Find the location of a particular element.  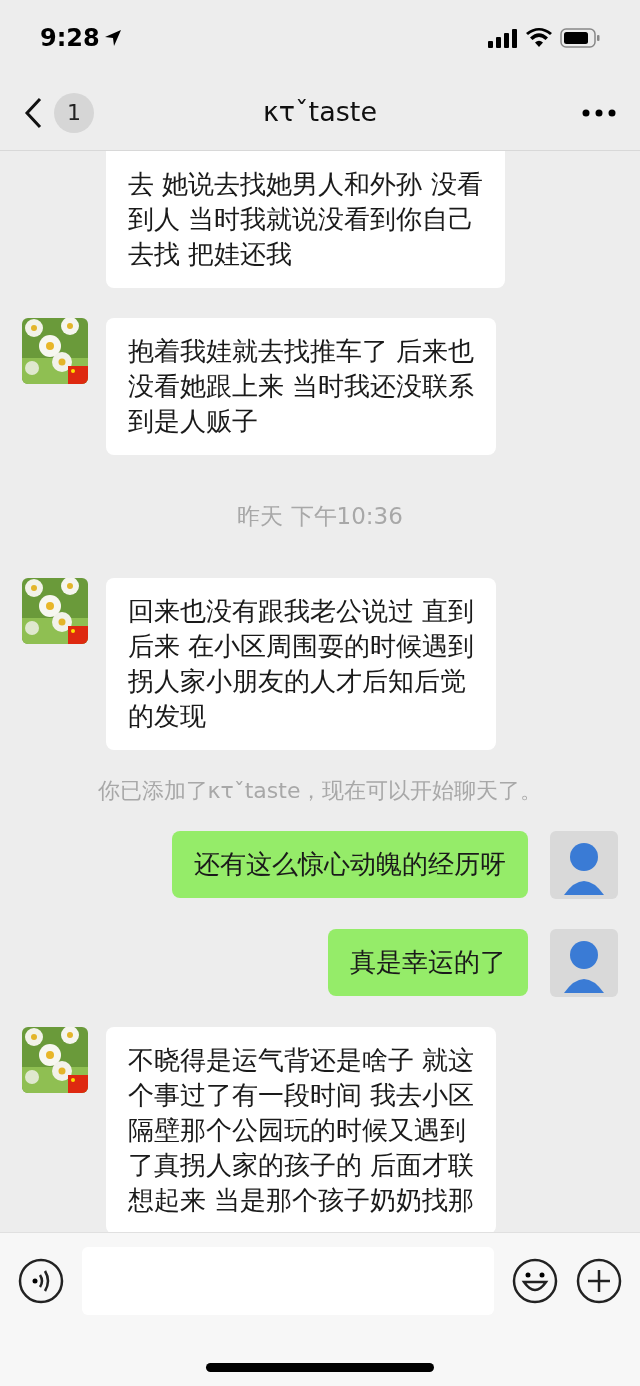

voice-icon is located at coordinates (41, 1281).